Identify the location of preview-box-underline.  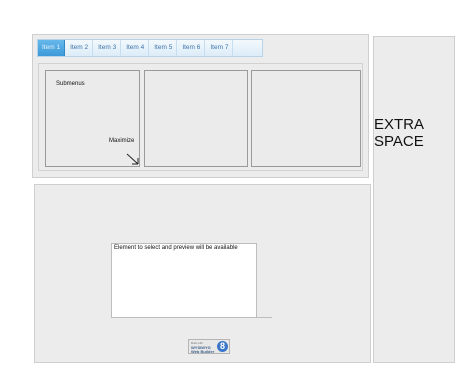
(264, 317).